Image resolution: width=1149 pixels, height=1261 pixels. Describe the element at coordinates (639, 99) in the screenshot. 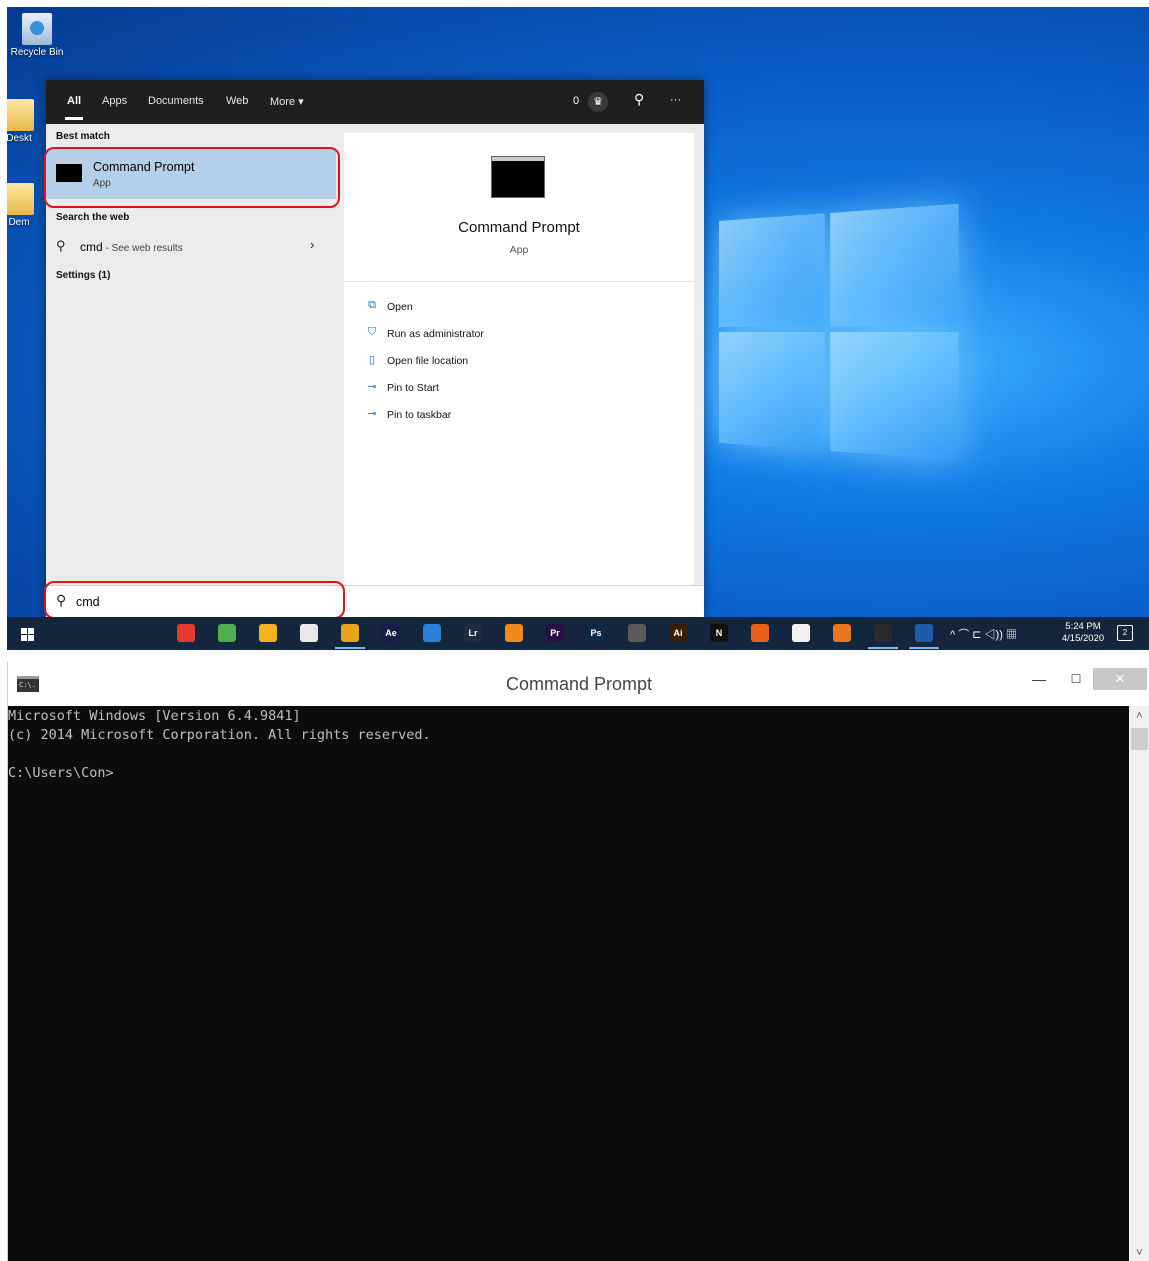

I see `feedback-icon: ⚲` at that location.